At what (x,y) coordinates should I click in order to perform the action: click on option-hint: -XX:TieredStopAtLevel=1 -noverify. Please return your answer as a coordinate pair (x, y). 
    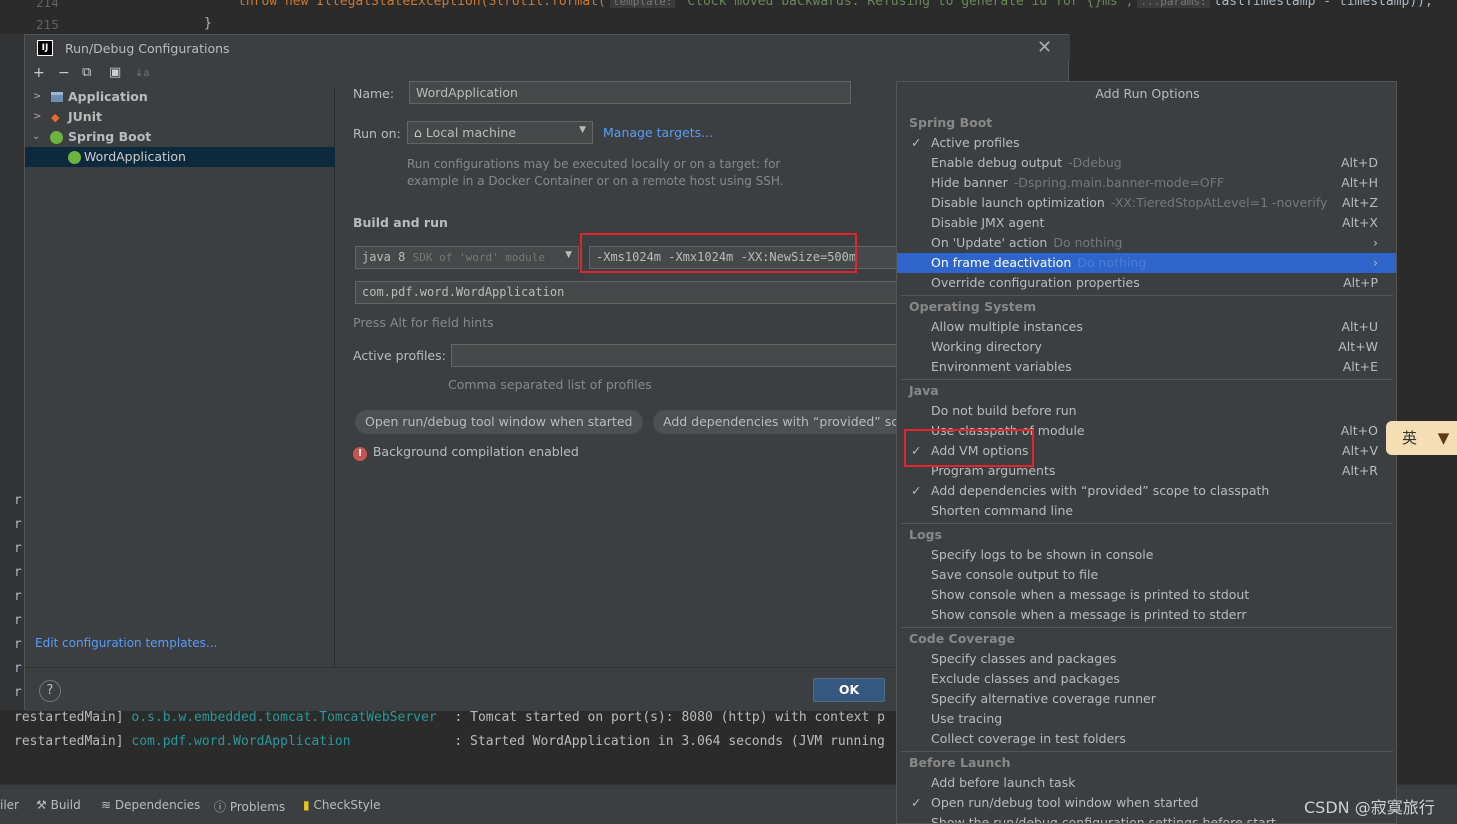
    Looking at the image, I should click on (1219, 202).